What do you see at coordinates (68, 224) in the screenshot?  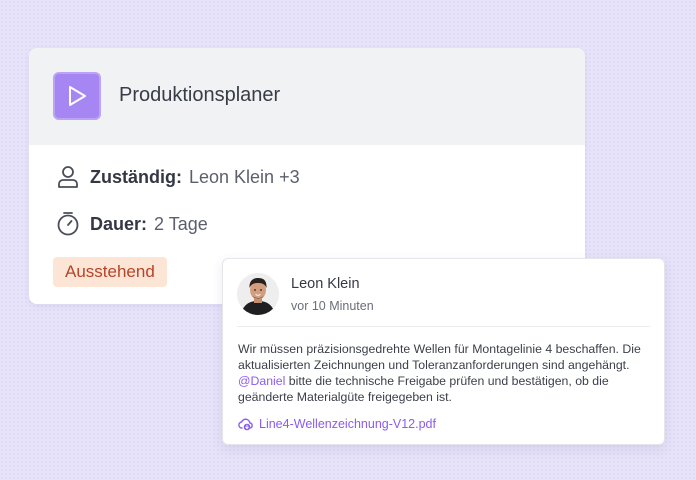 I see `stopwatch-icon` at bounding box center [68, 224].